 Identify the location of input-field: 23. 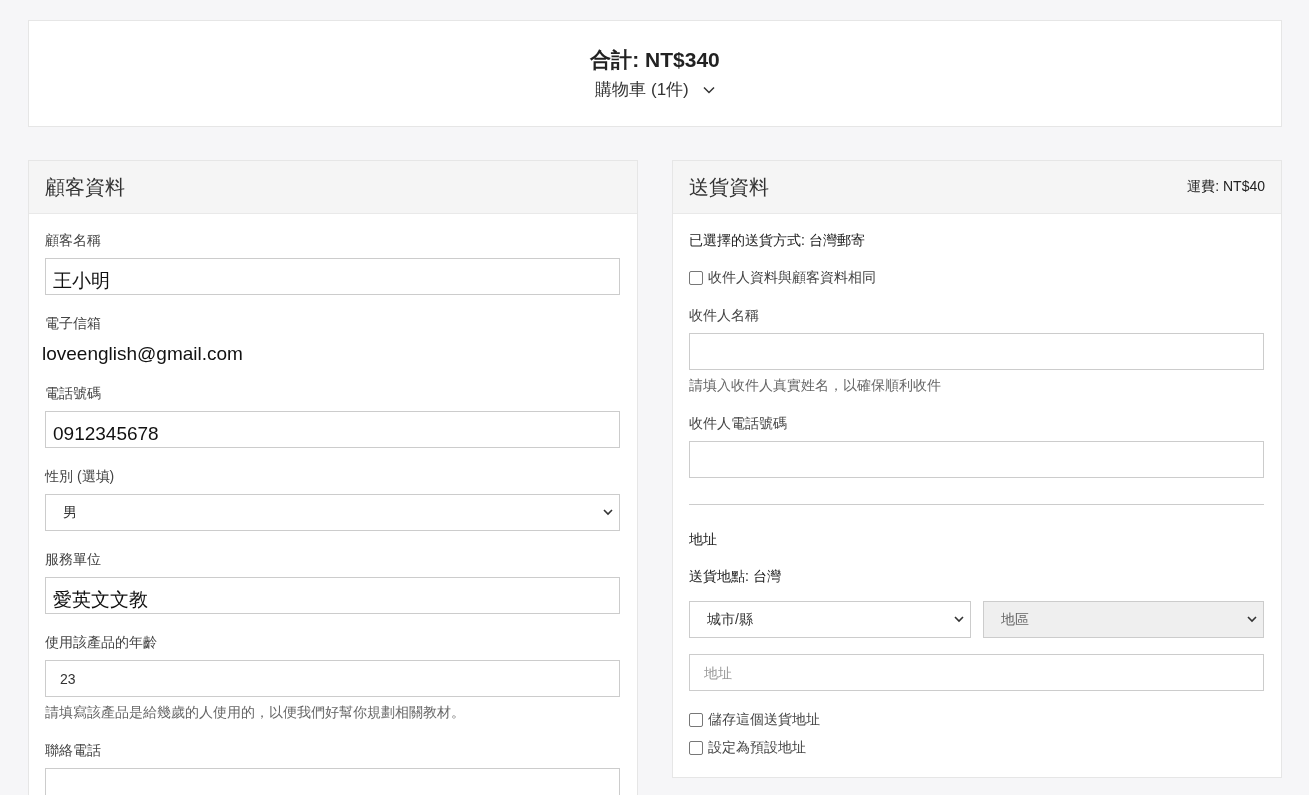
(332, 678).